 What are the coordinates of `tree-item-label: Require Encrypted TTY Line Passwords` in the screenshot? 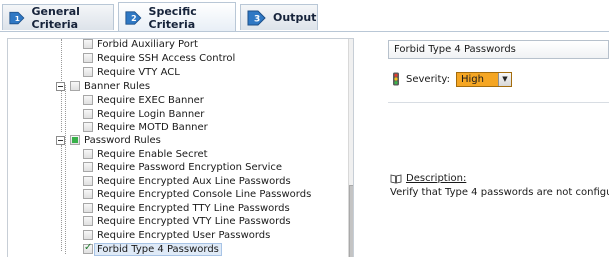 It's located at (193, 208).